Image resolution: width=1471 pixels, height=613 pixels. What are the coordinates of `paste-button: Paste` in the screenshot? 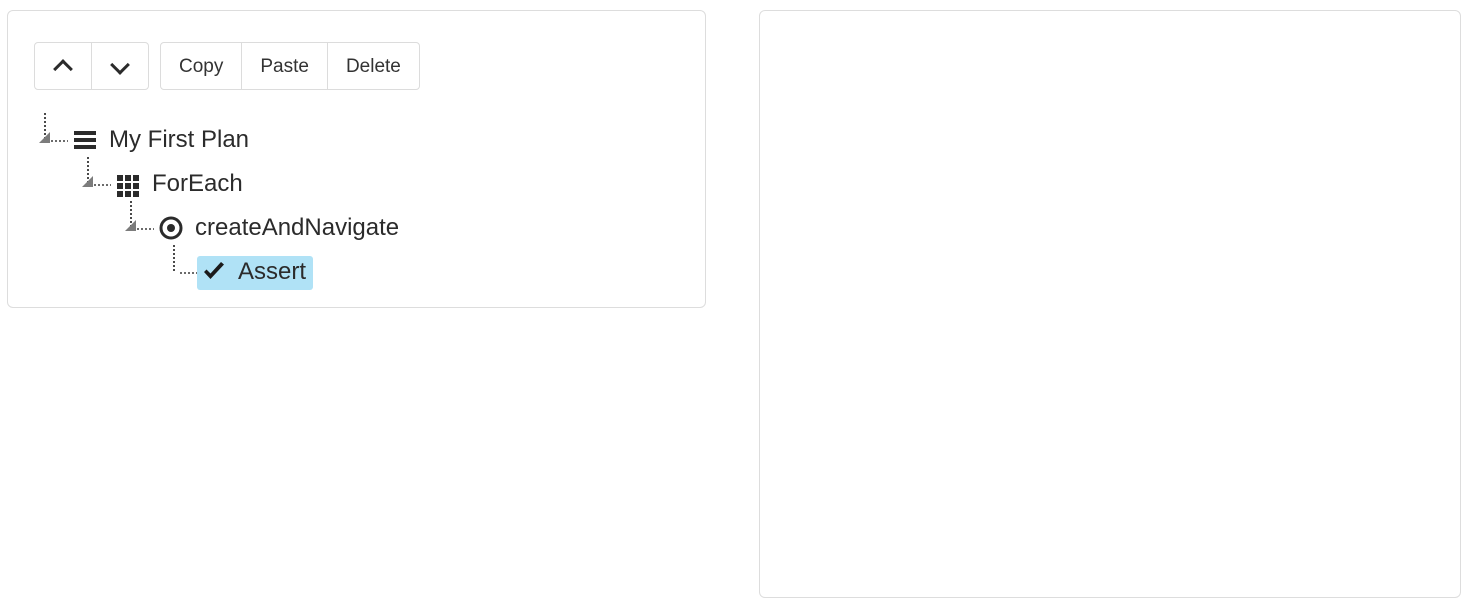 It's located at (284, 66).